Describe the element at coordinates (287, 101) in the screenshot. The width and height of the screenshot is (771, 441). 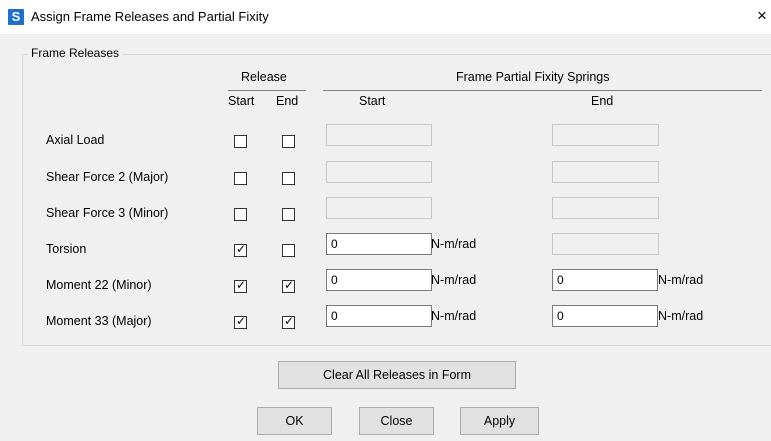
I see `release-end-header: End` at that location.